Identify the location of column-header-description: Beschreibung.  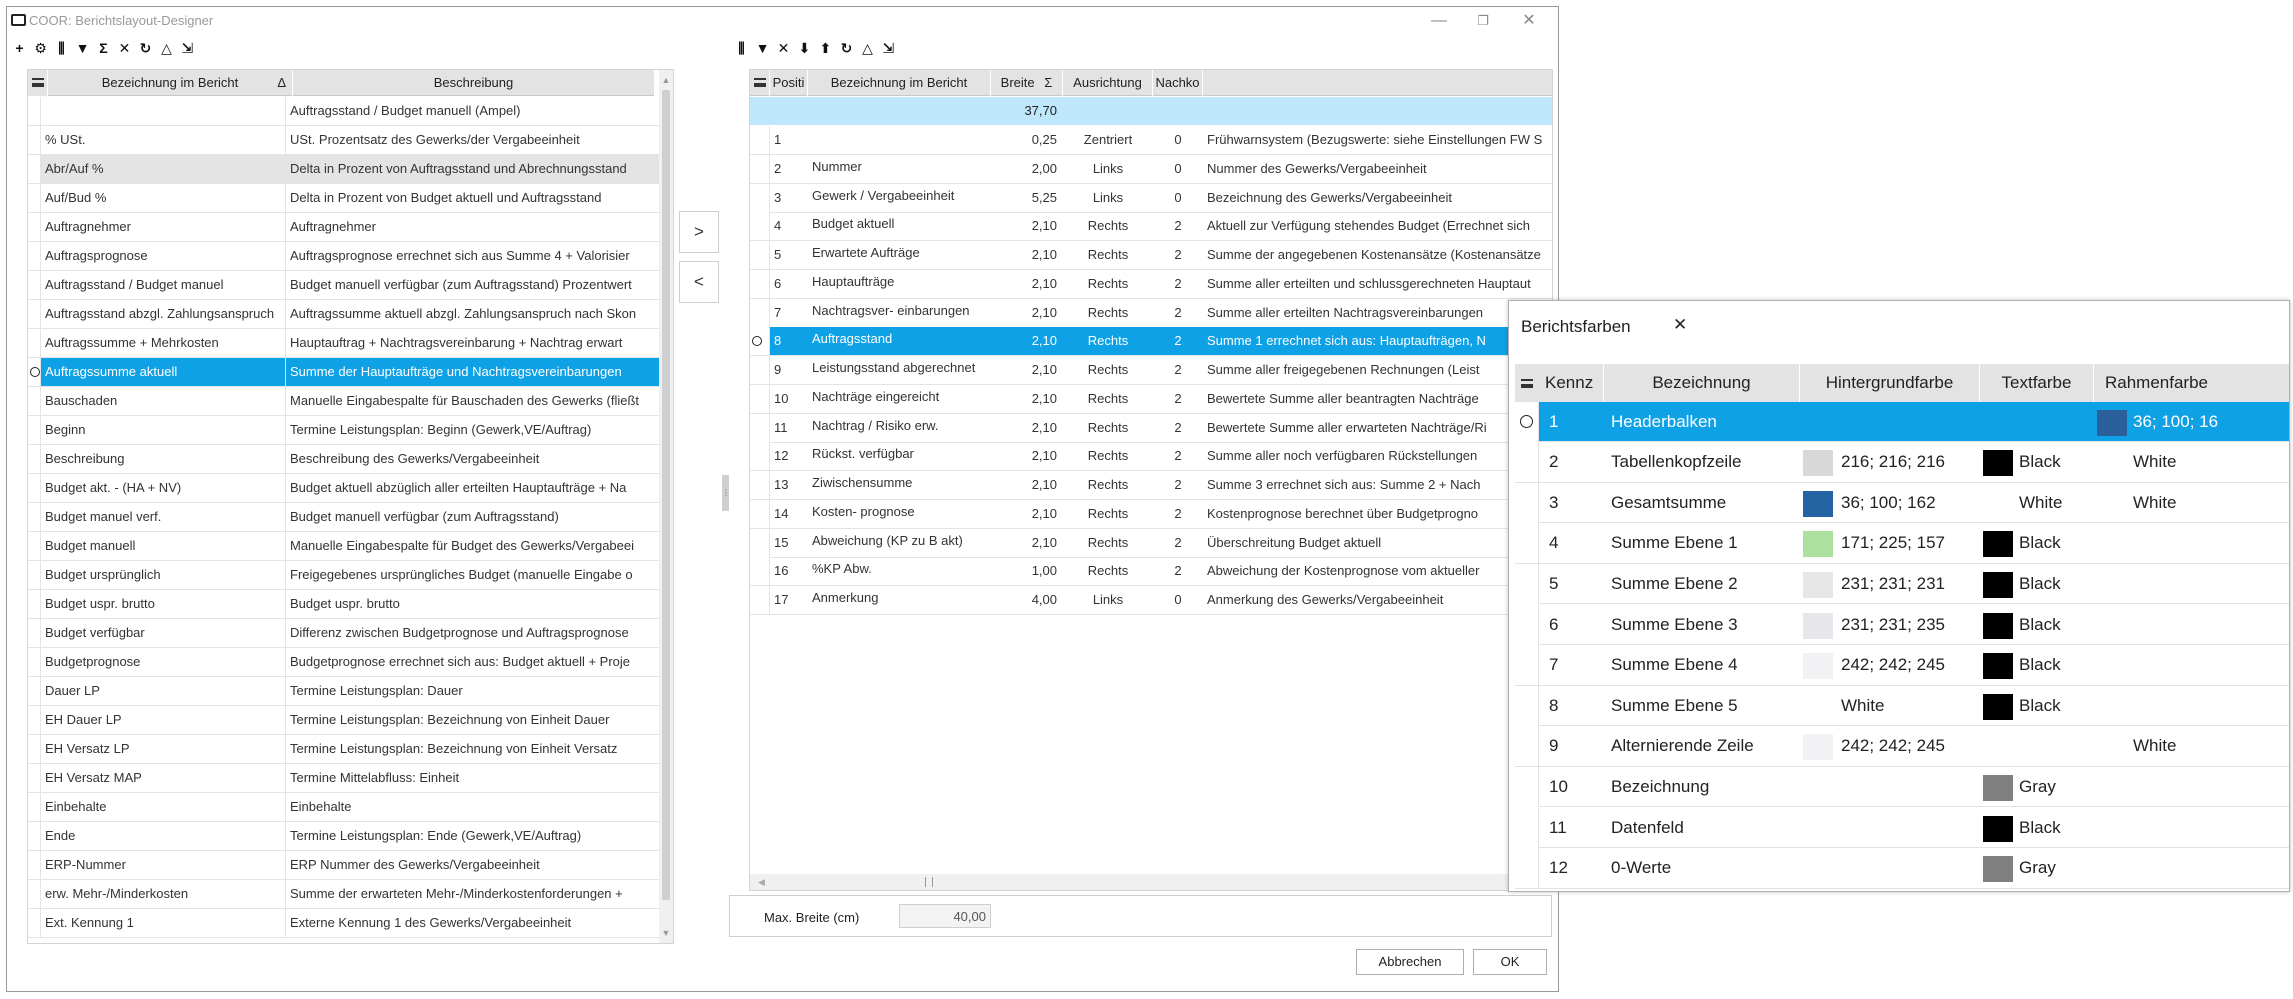
(474, 83).